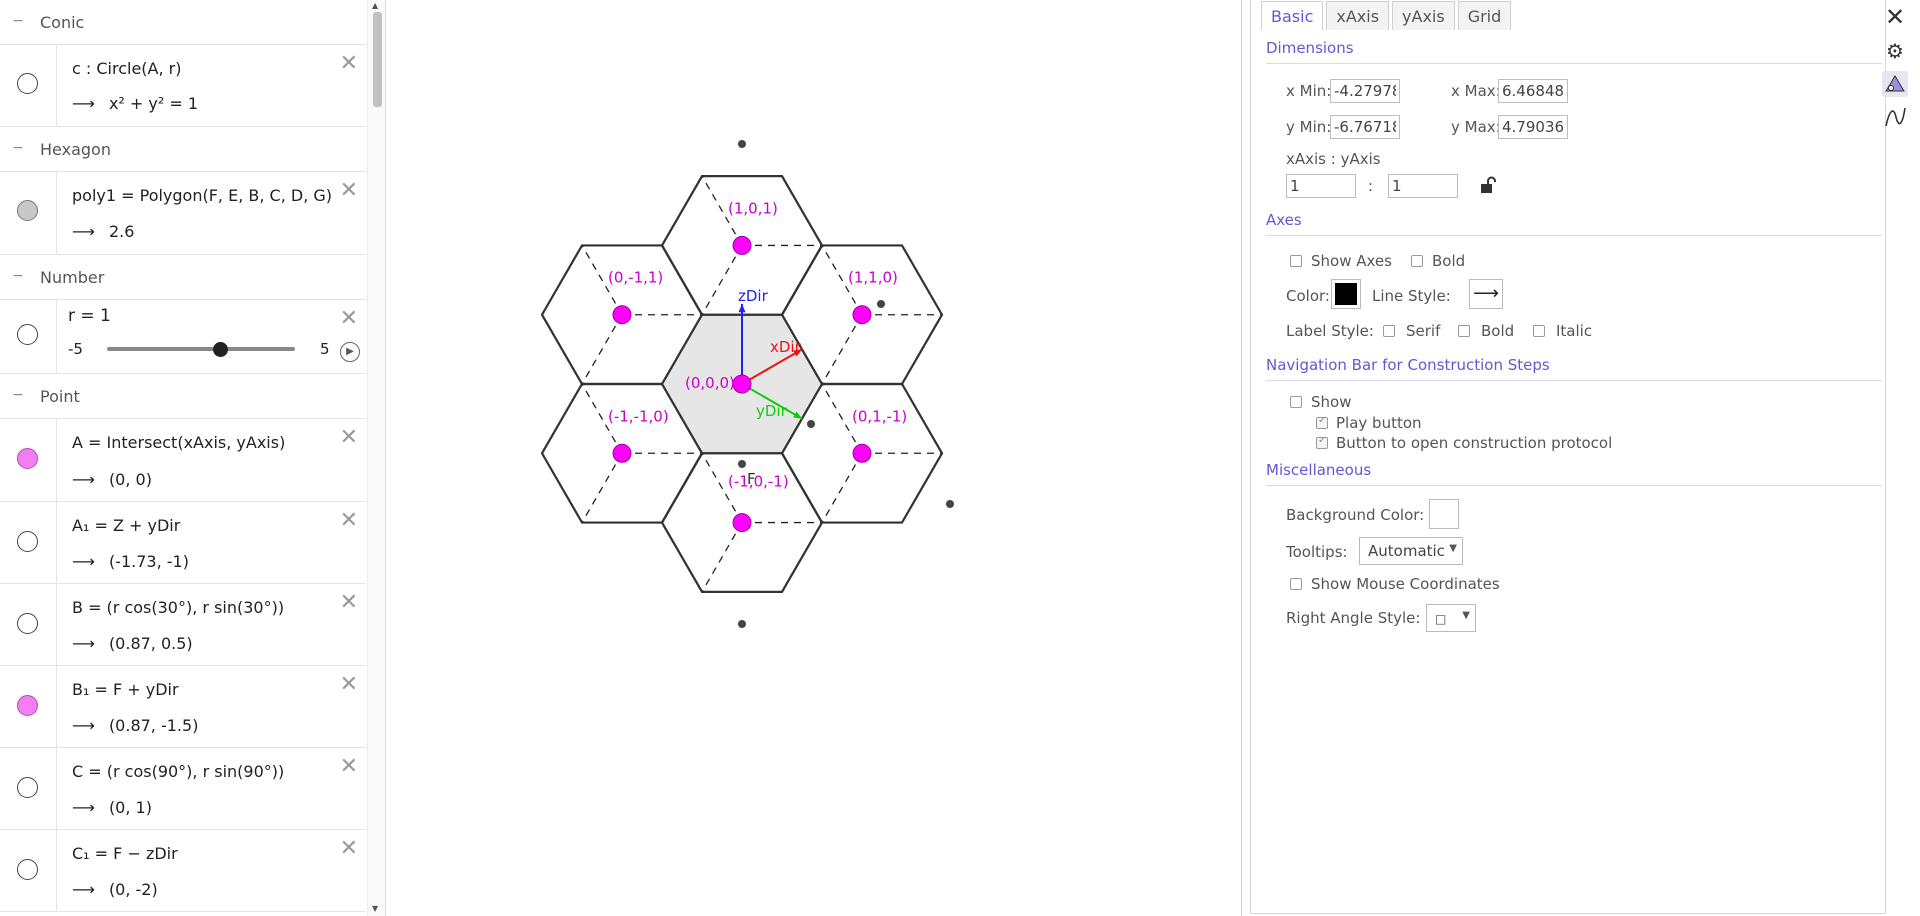  Describe the element at coordinates (1895, 117) in the screenshot. I see `function-icon` at that location.